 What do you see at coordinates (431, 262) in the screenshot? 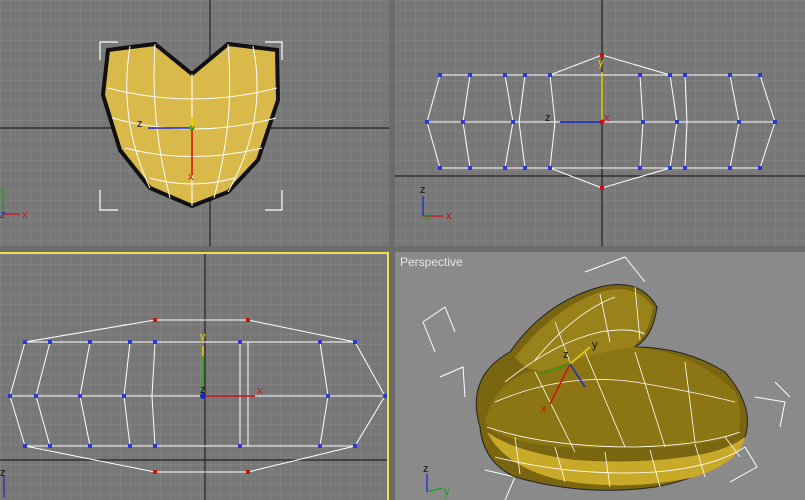
I see `perspective-viewport-label: Perspective` at bounding box center [431, 262].